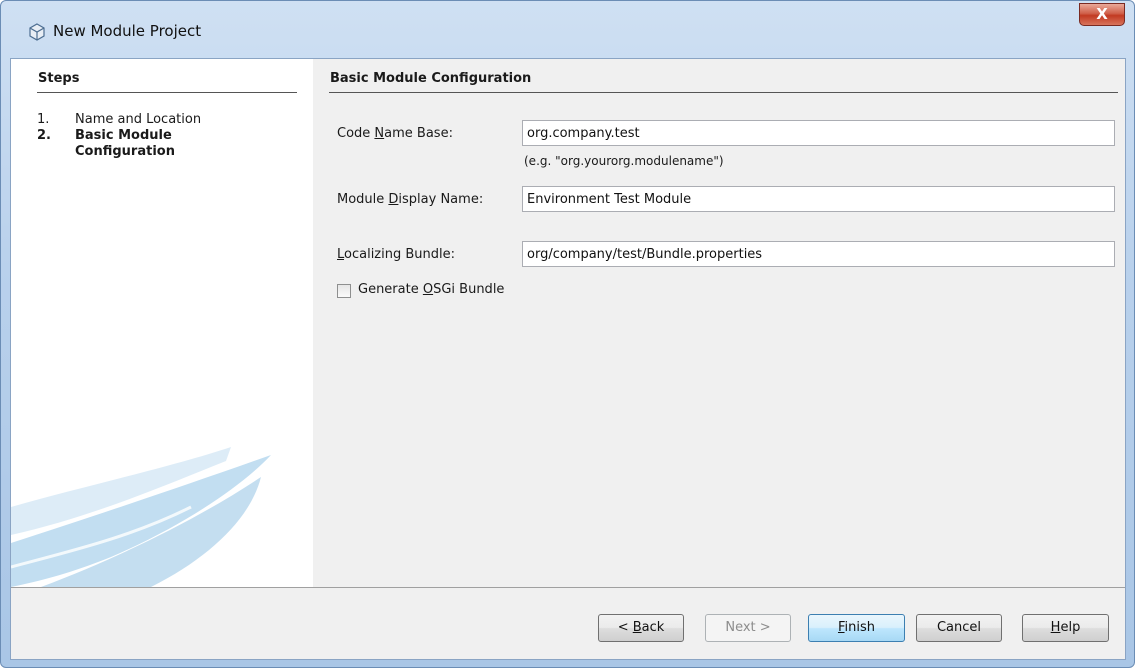 This screenshot has height=668, width=1135. What do you see at coordinates (37, 32) in the screenshot?
I see `cube-icon` at bounding box center [37, 32].